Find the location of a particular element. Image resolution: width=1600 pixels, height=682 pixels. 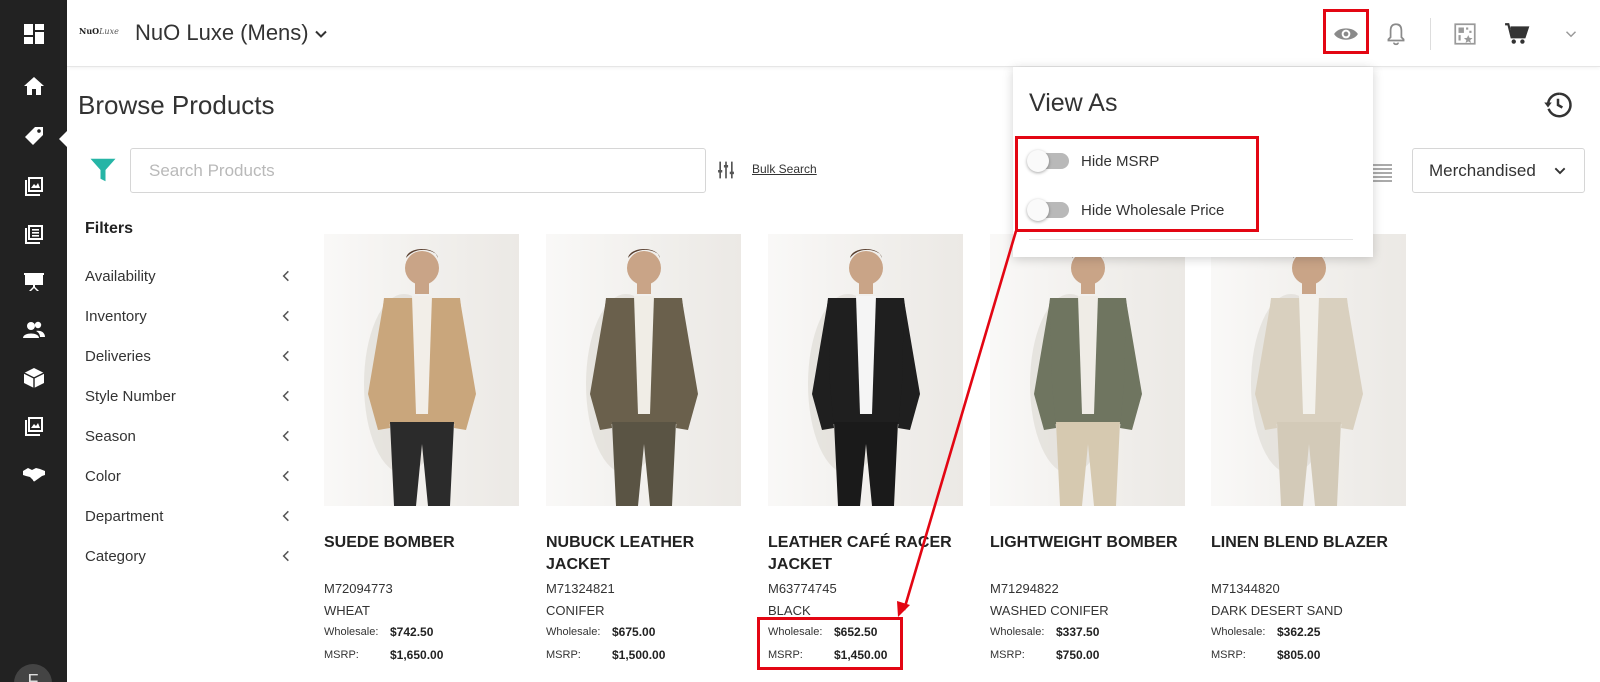

scan-icon is located at coordinates (1465, 34).